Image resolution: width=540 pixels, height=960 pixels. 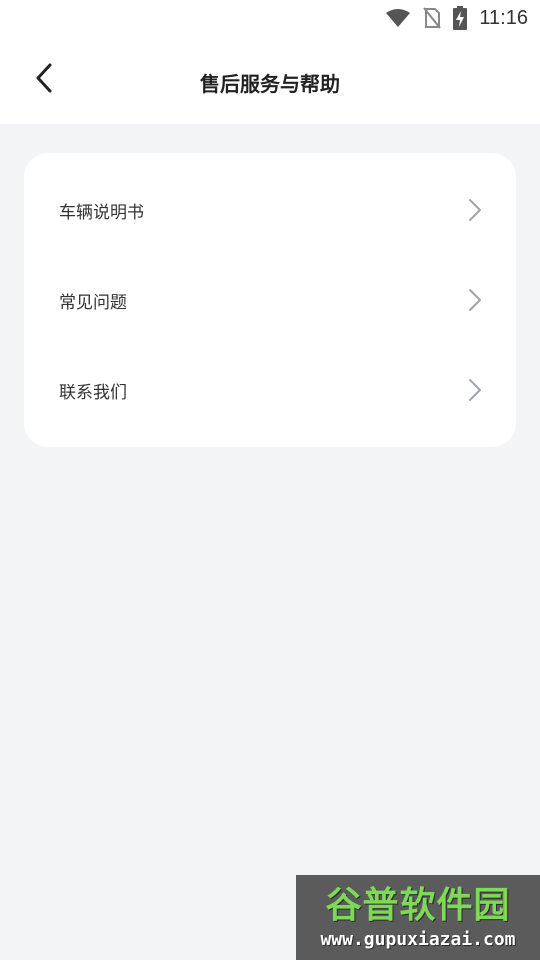 I want to click on header: 售后服务与帮助, so click(x=270, y=80).